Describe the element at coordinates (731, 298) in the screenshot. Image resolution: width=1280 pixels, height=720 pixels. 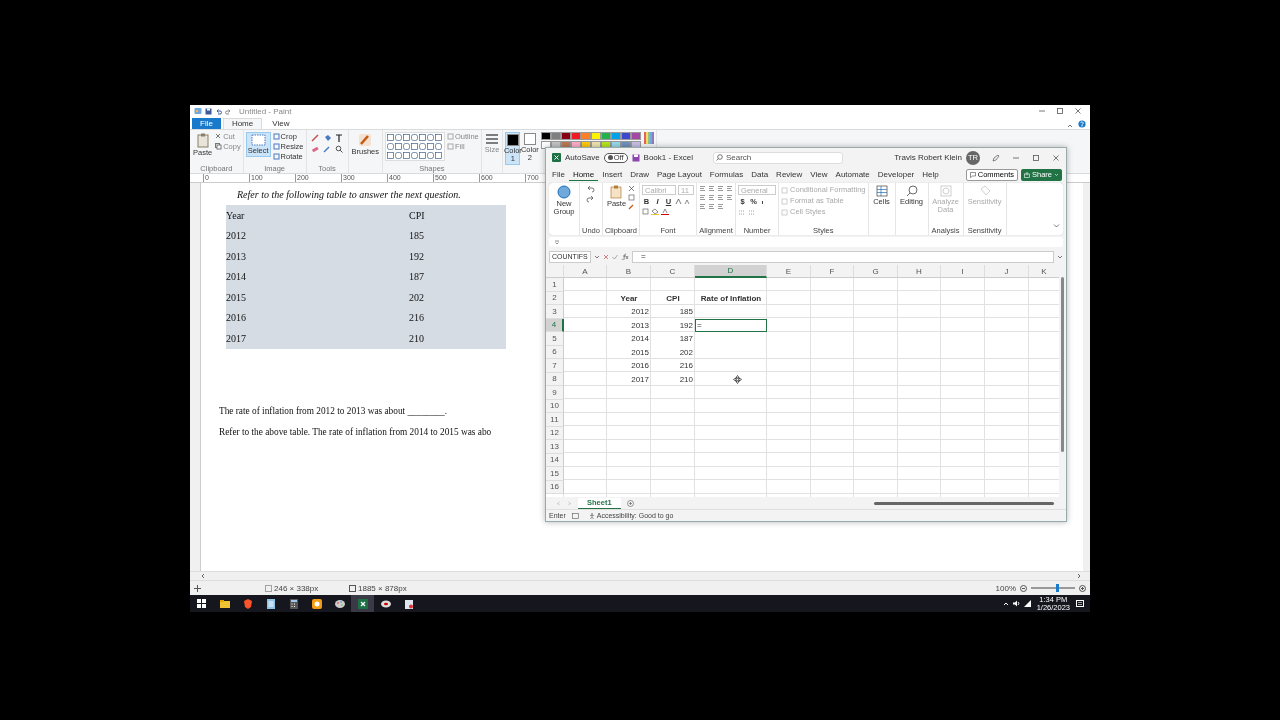
I see `spreadsheet-cell: Rate of Inflation` at that location.